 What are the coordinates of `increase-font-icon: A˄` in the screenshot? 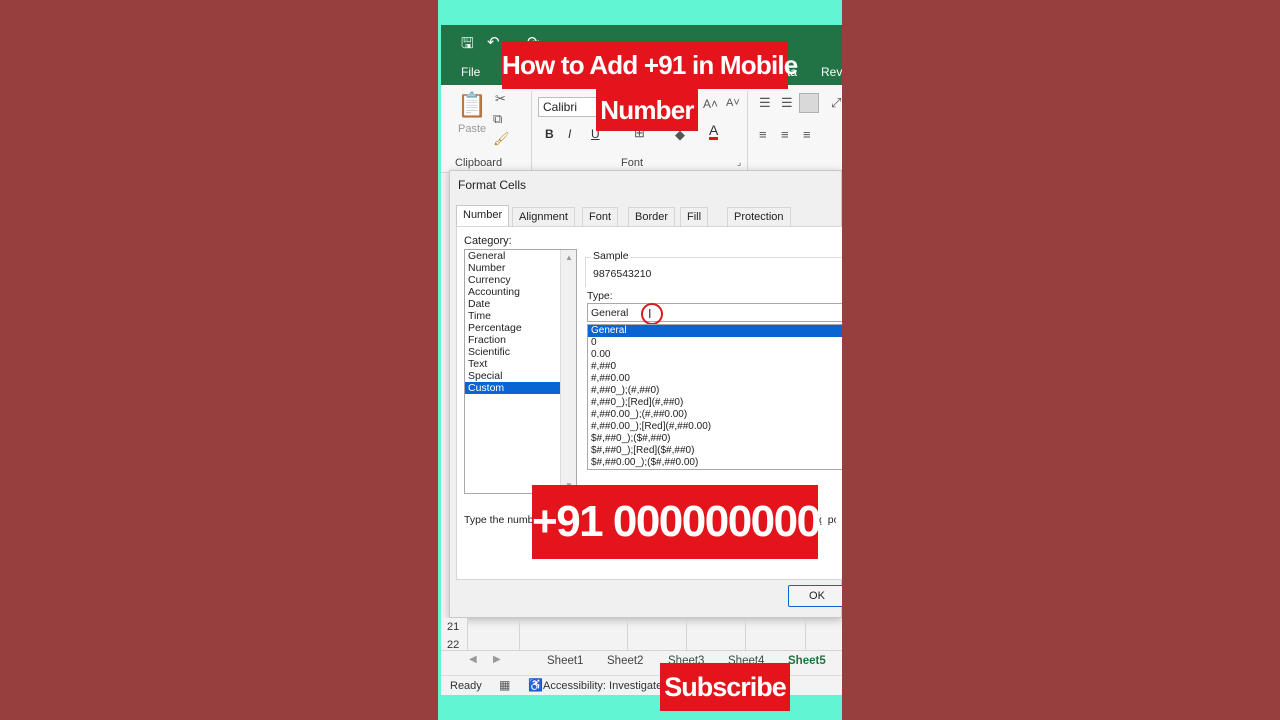 It's located at (710, 104).